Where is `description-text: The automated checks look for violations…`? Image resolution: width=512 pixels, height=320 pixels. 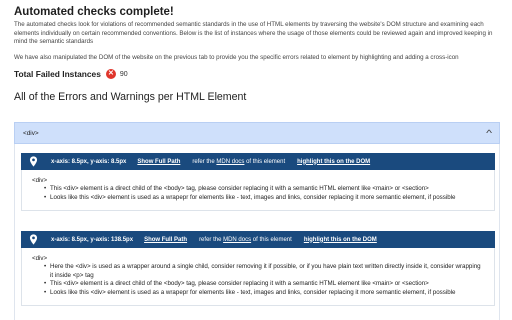 description-text: The automated checks look for violations… is located at coordinates (253, 33).